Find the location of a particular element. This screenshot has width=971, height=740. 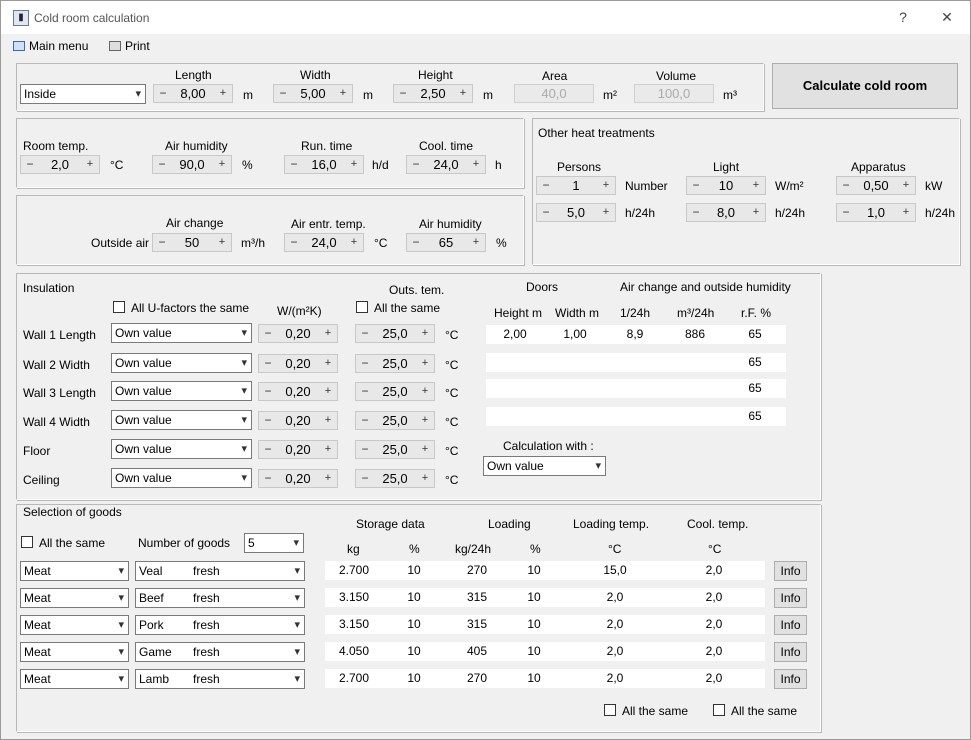

cool-time-spinner: −24,0 + is located at coordinates (446, 164).